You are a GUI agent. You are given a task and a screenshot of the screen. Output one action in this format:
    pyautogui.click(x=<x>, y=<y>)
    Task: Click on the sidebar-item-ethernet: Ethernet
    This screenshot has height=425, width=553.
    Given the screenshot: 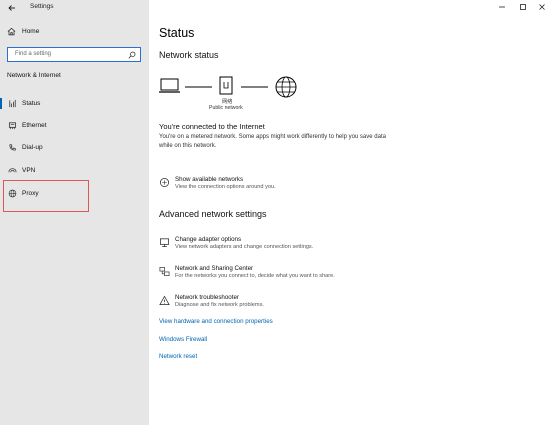 What is the action you would take?
    pyautogui.click(x=74, y=126)
    